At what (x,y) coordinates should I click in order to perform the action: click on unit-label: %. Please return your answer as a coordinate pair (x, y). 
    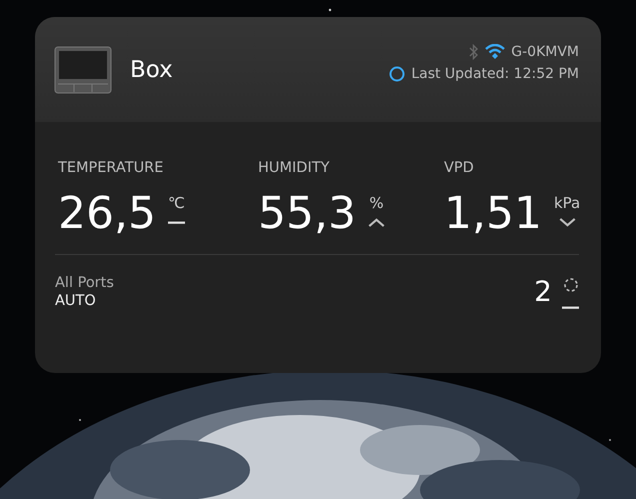
    Looking at the image, I should click on (376, 203).